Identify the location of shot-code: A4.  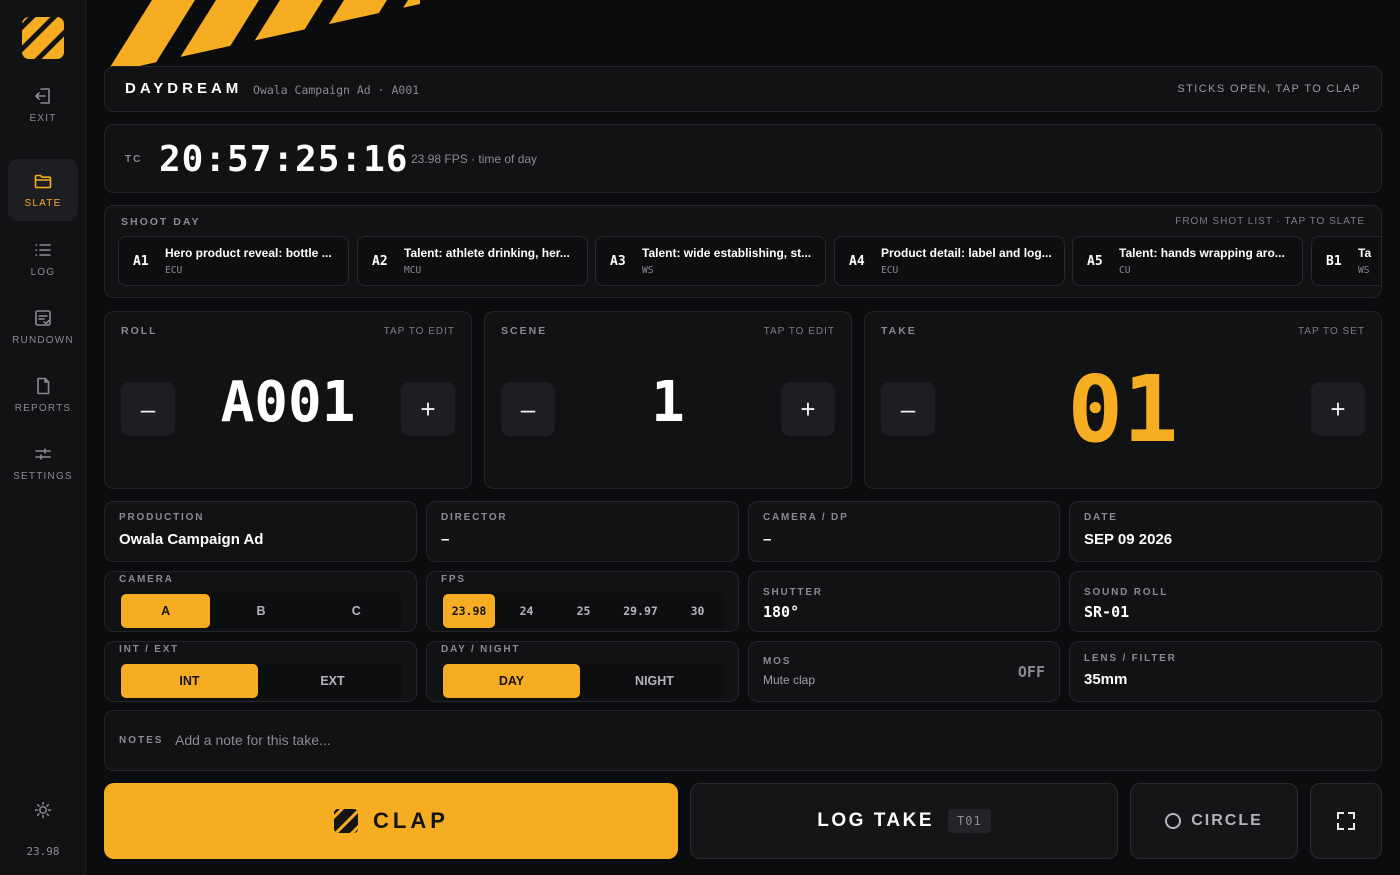
(857, 261).